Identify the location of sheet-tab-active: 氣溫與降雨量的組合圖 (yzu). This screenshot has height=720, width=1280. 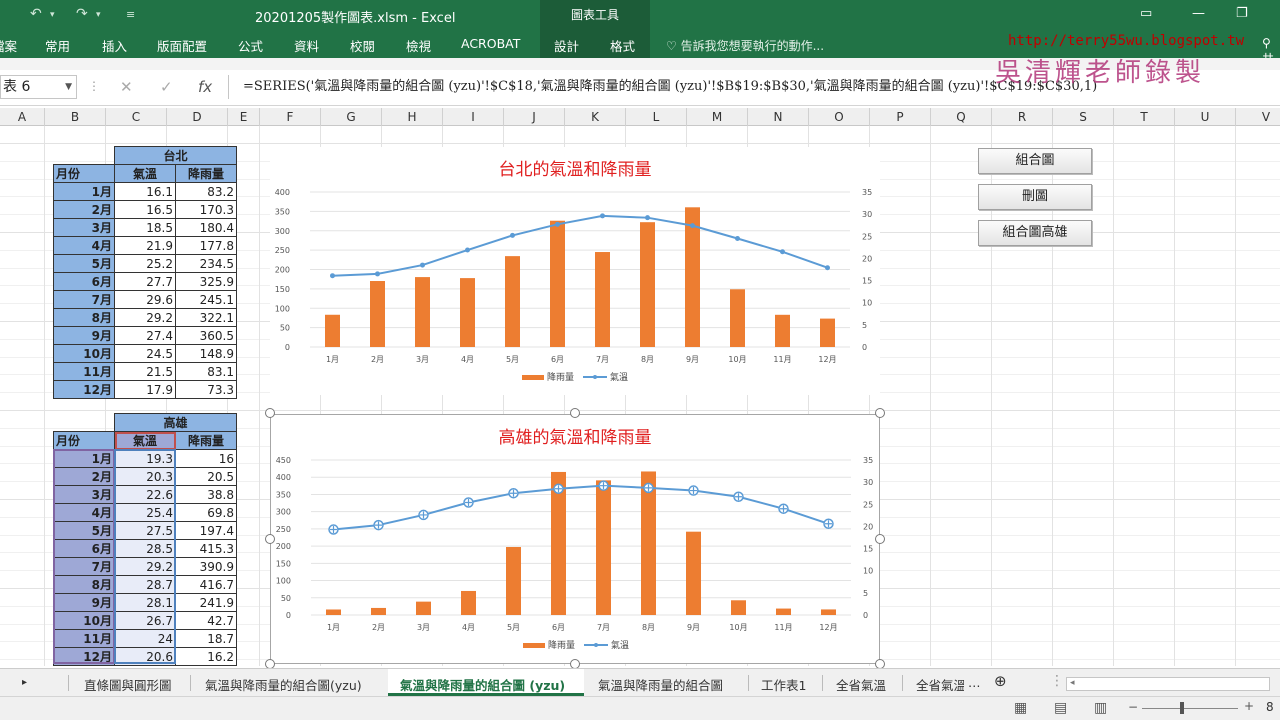
(482, 684).